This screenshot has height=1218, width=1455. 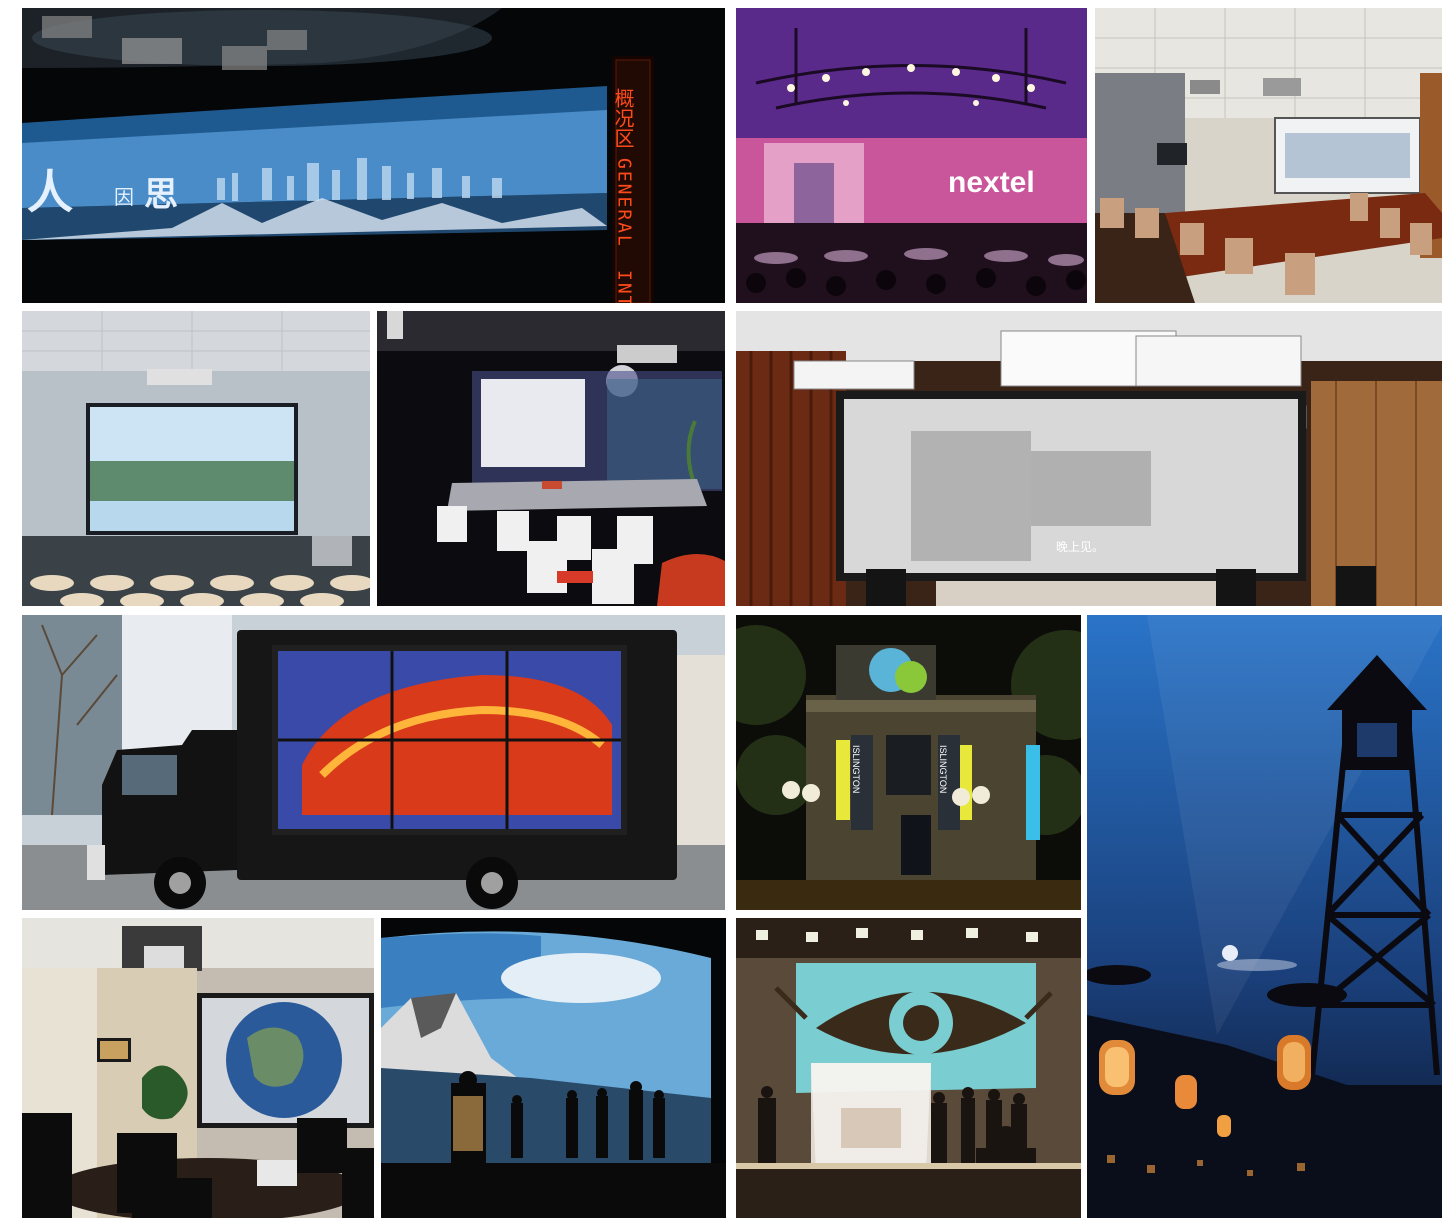 I want to click on screen-text-3: 思, so click(x=161, y=195).